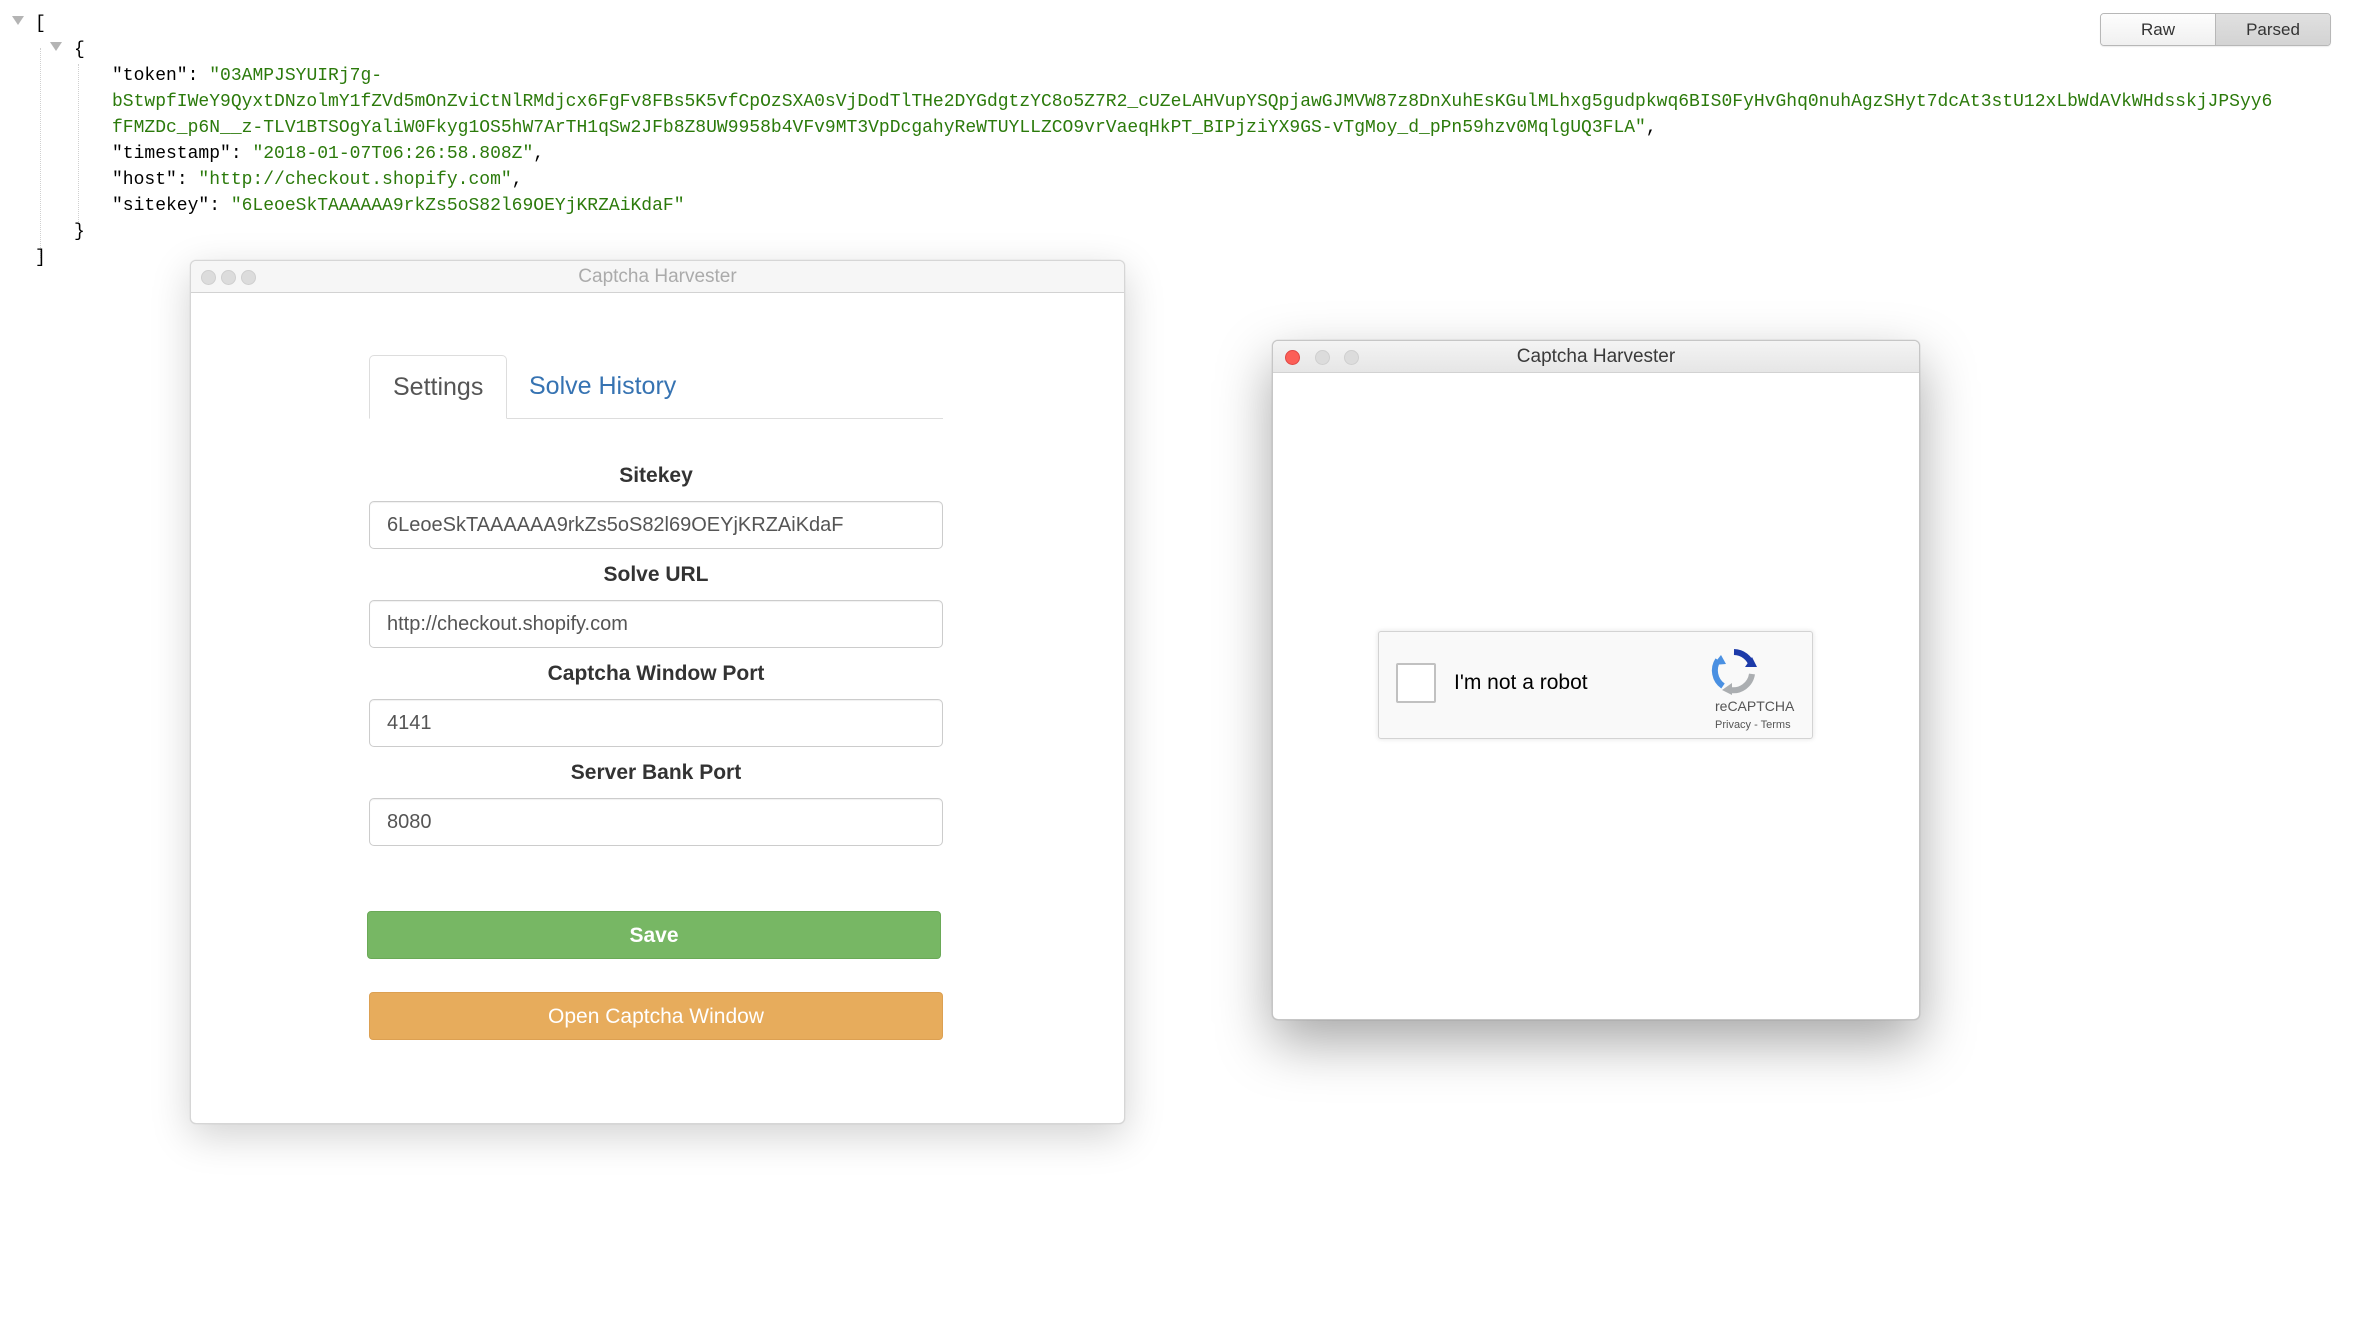 The width and height of the screenshot is (2354, 1337). I want to click on json-timestamp-value: "2018-01-07T06:26:58.808Z", so click(393, 154).